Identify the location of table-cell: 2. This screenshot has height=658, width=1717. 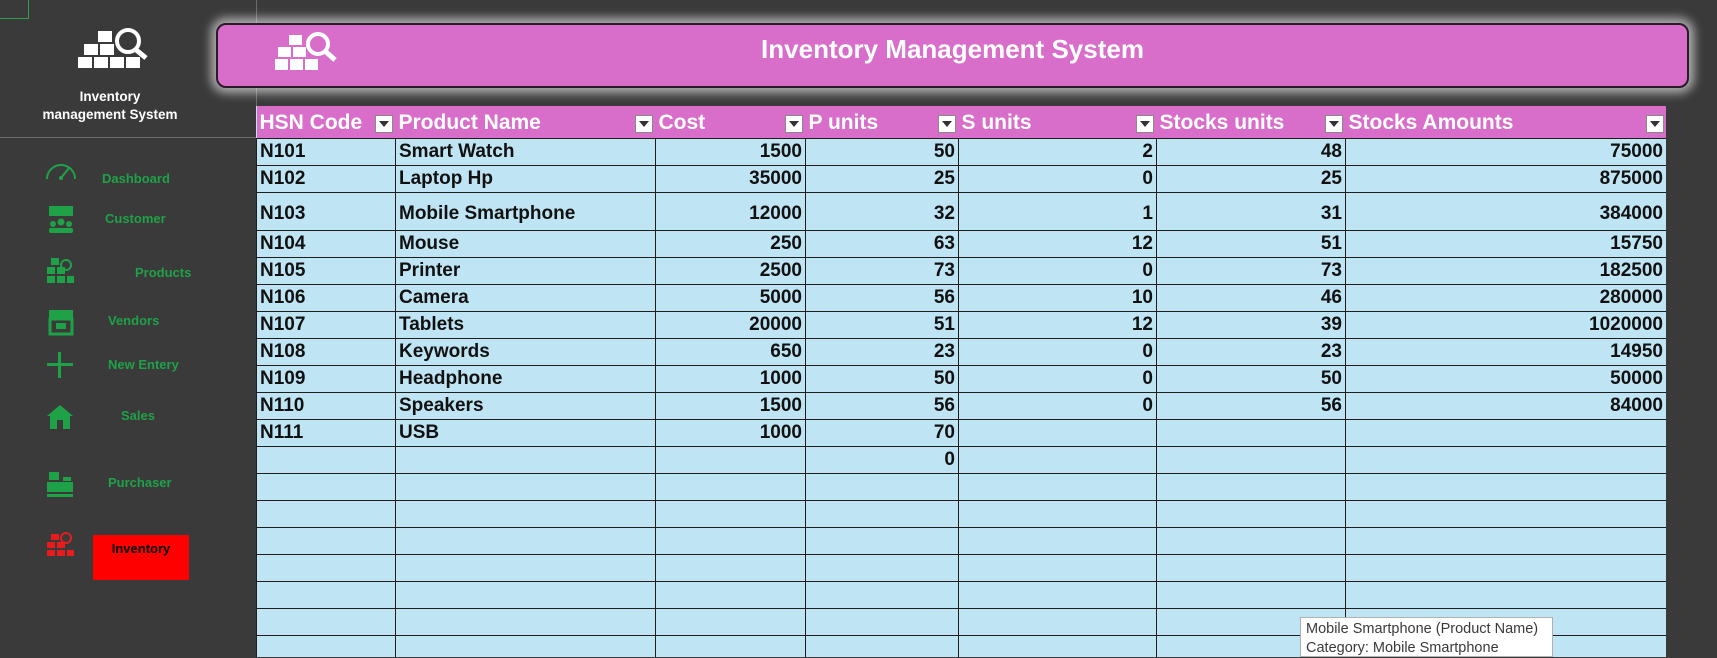
(1057, 152).